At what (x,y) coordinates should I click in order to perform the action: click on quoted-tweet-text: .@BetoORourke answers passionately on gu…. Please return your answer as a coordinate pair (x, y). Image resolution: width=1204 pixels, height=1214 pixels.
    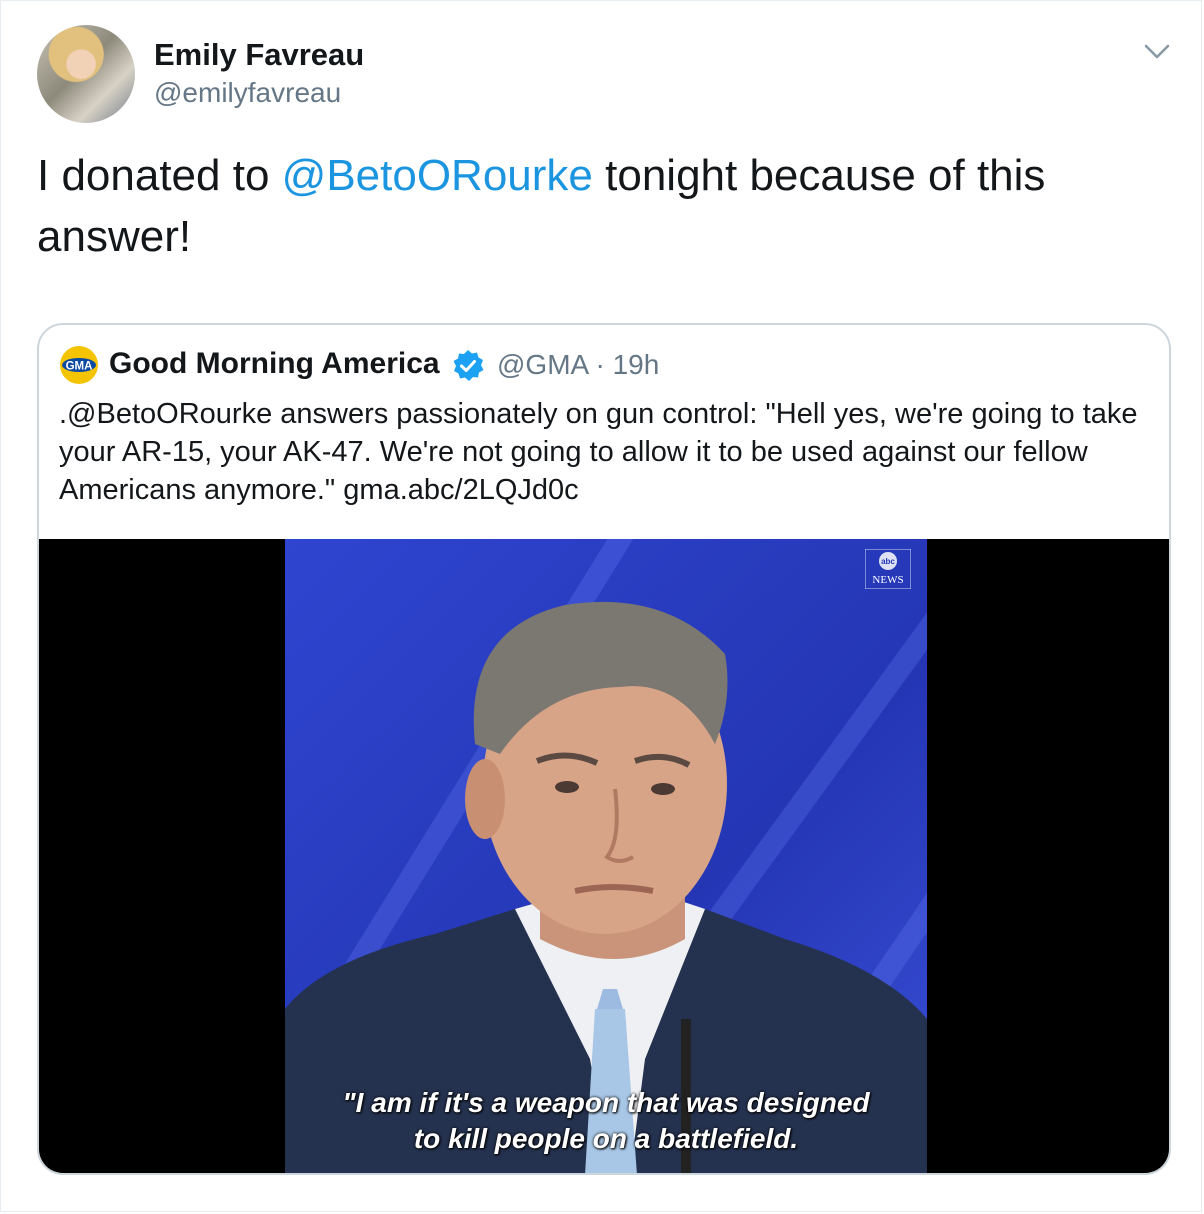
    Looking at the image, I should click on (598, 452).